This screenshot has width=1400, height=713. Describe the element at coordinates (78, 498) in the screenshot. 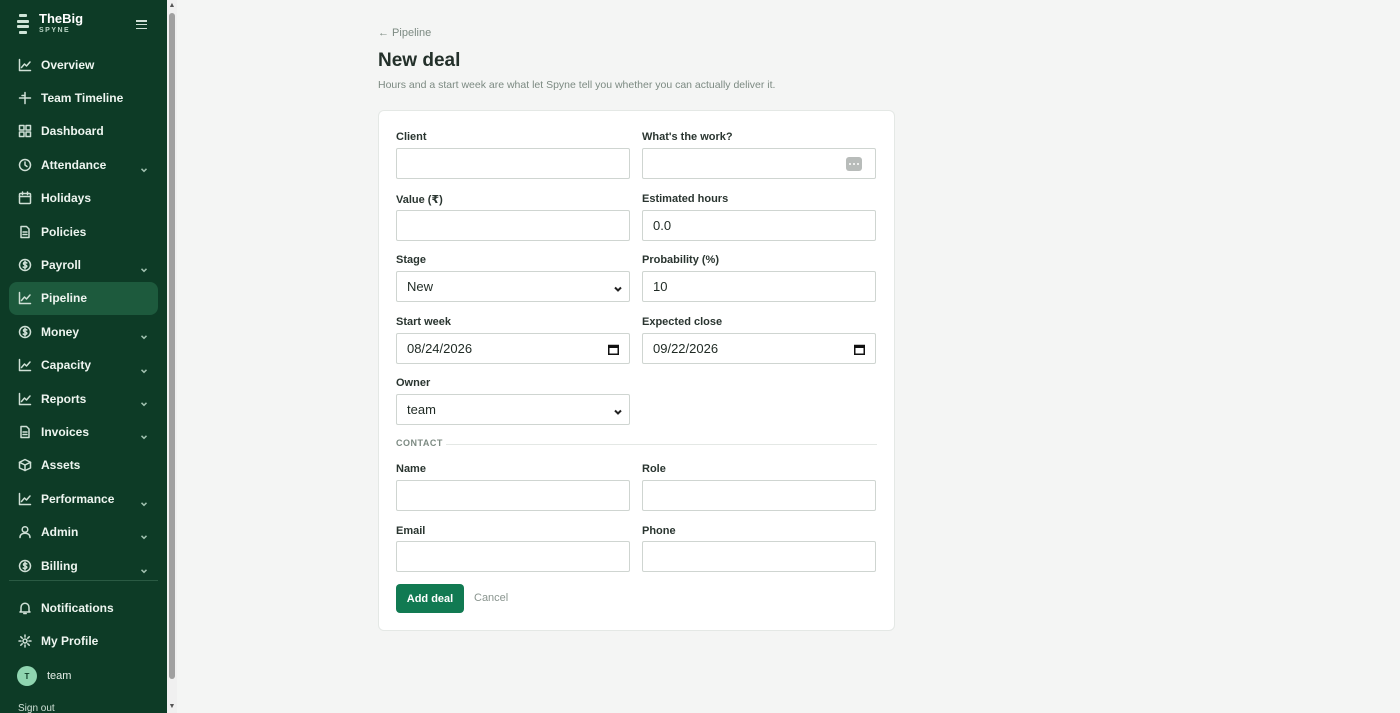

I see `sidebar-item-label: Performance` at that location.